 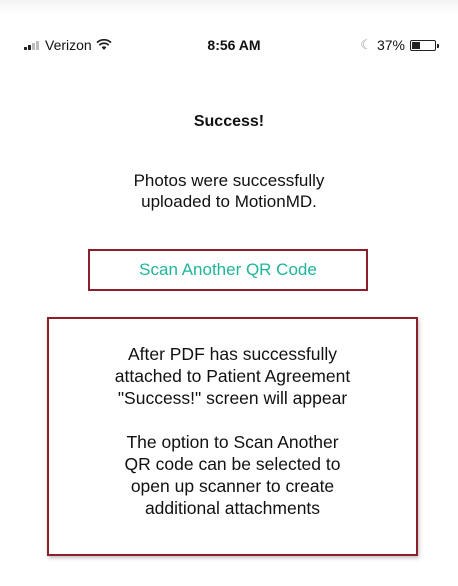 What do you see at coordinates (232, 442) in the screenshot?
I see `annotation-line: The option to Scan Another` at bounding box center [232, 442].